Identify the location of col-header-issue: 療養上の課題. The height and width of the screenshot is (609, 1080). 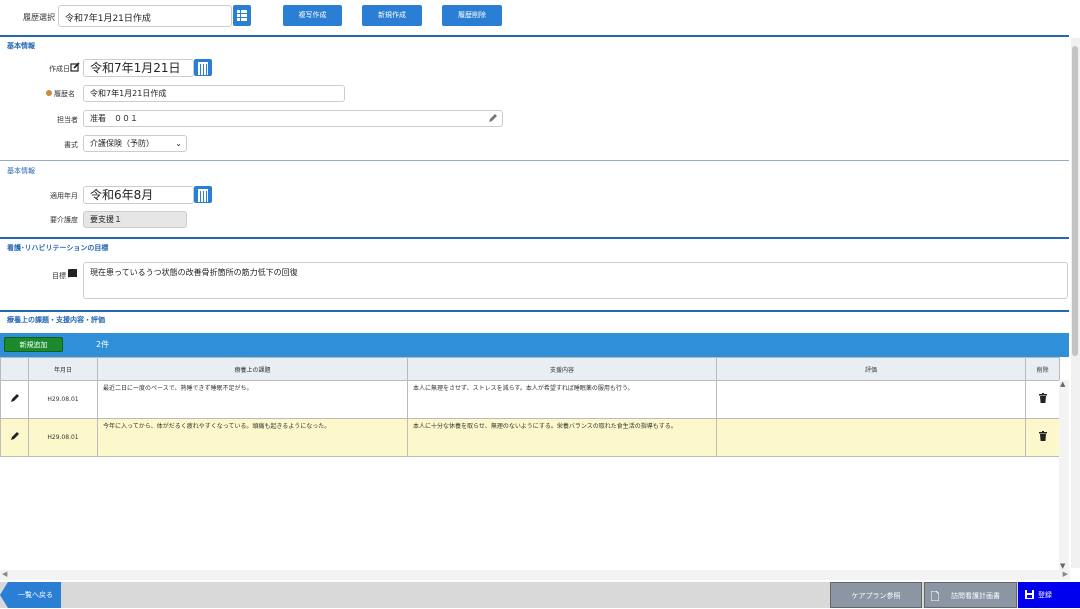
(252, 369).